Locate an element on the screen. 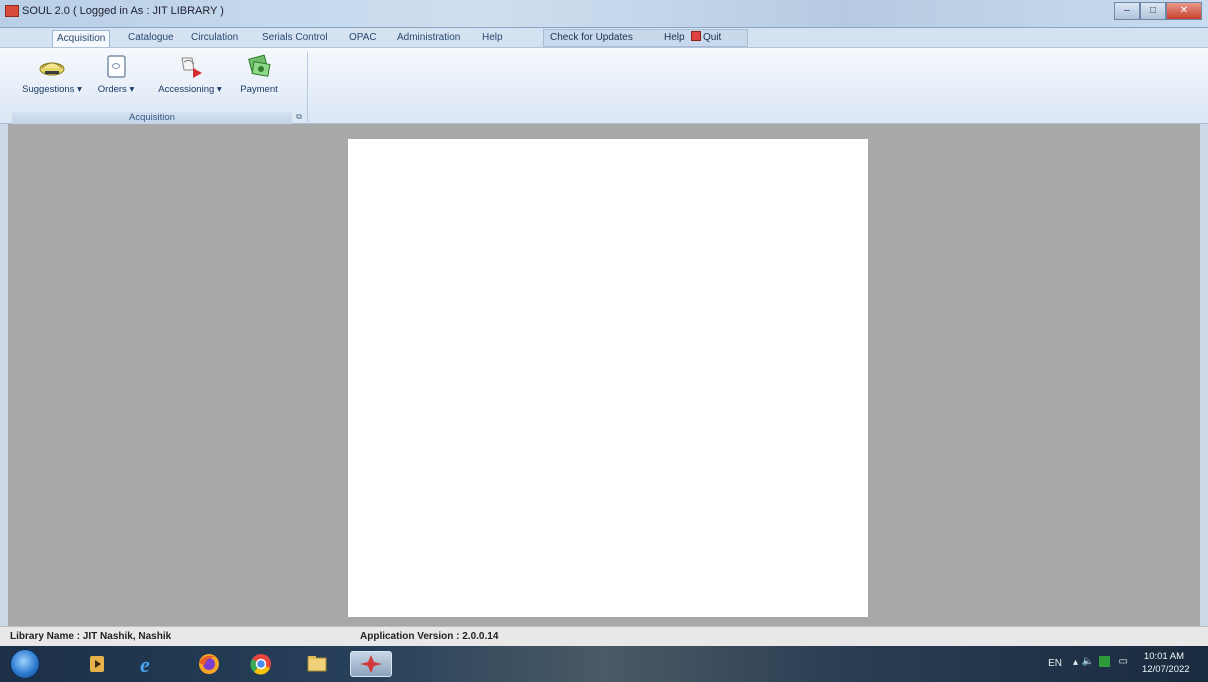 The image size is (1208, 682). help-button: Help is located at coordinates (674, 38).